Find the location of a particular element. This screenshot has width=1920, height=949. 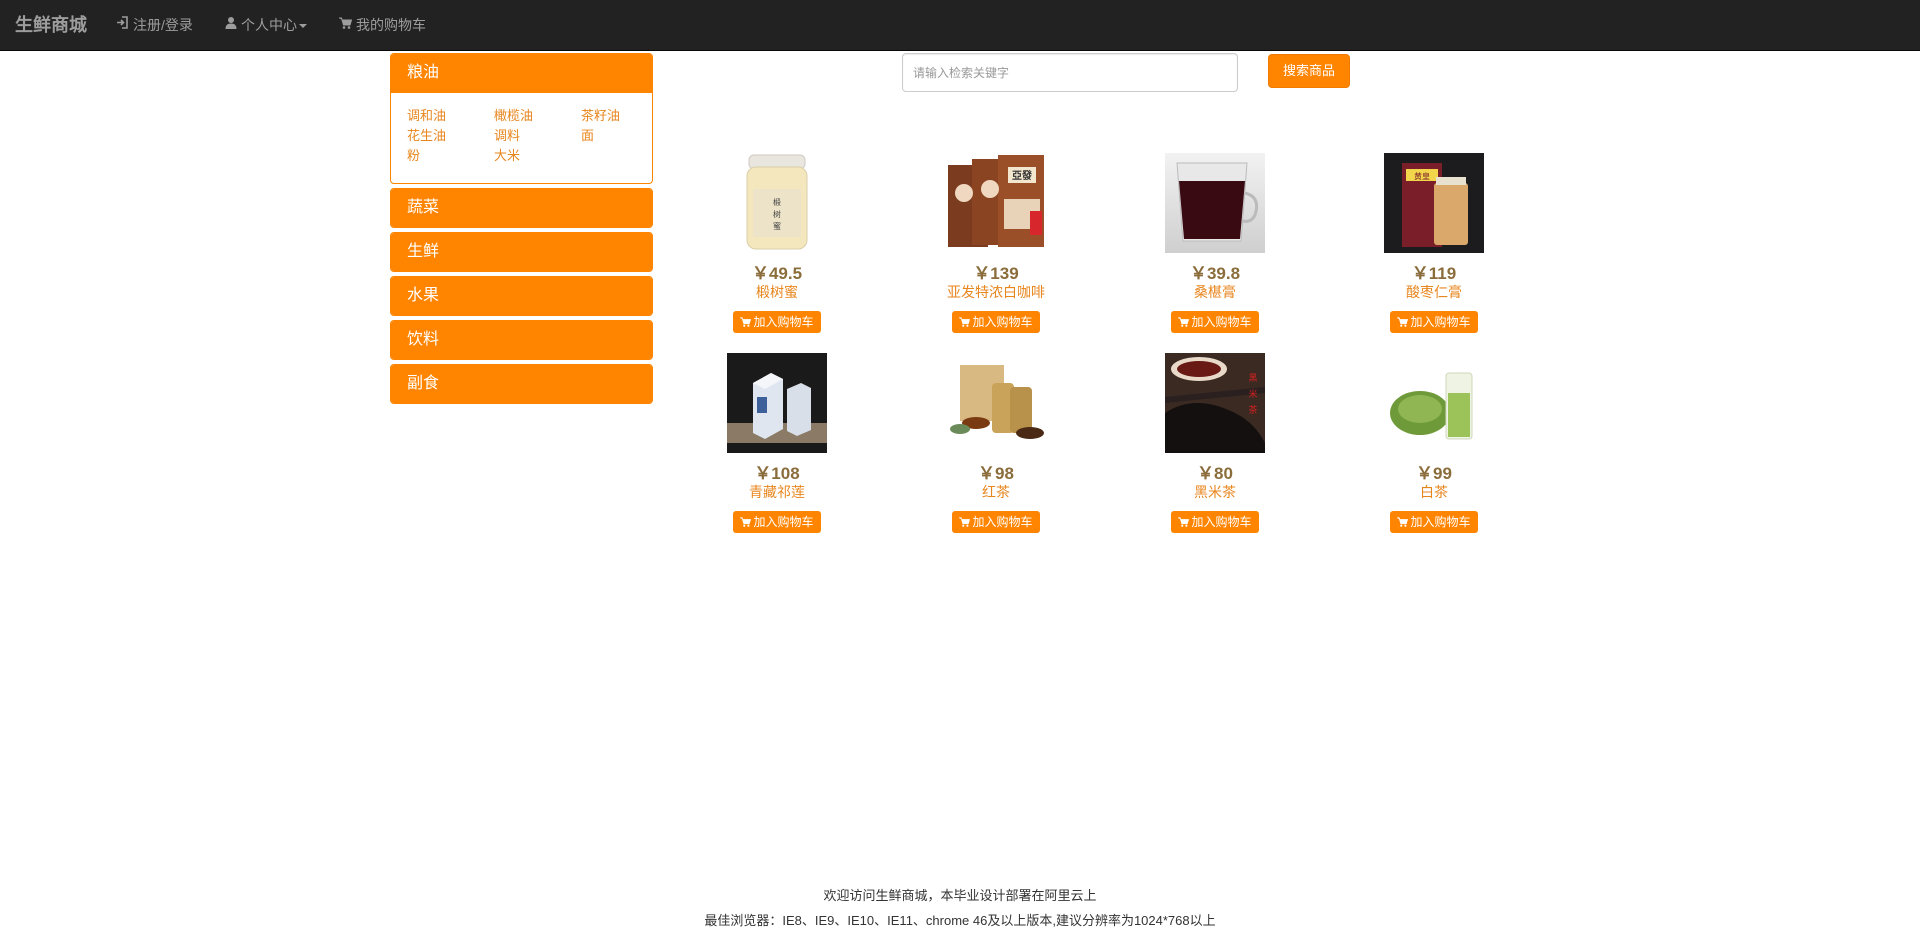

subcategory-link: 橄榄油 is located at coordinates (513, 114).